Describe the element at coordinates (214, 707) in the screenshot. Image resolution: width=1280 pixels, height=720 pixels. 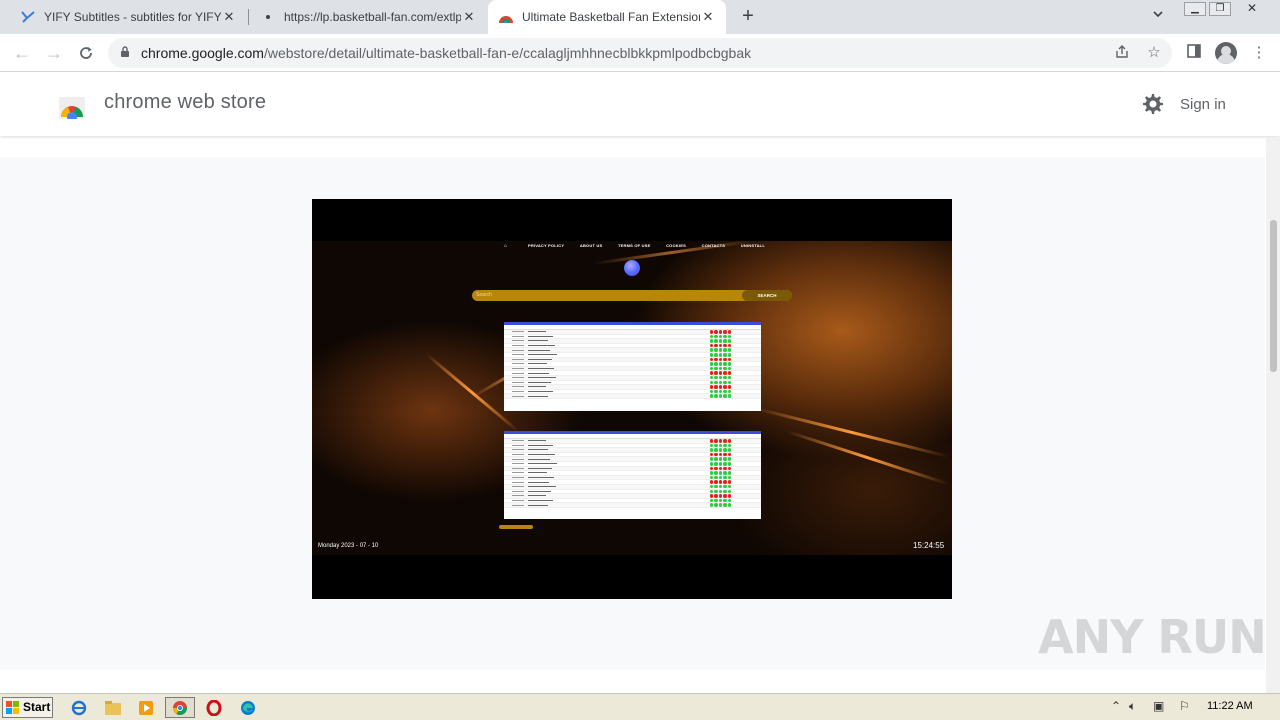
I see `opera-icon` at that location.